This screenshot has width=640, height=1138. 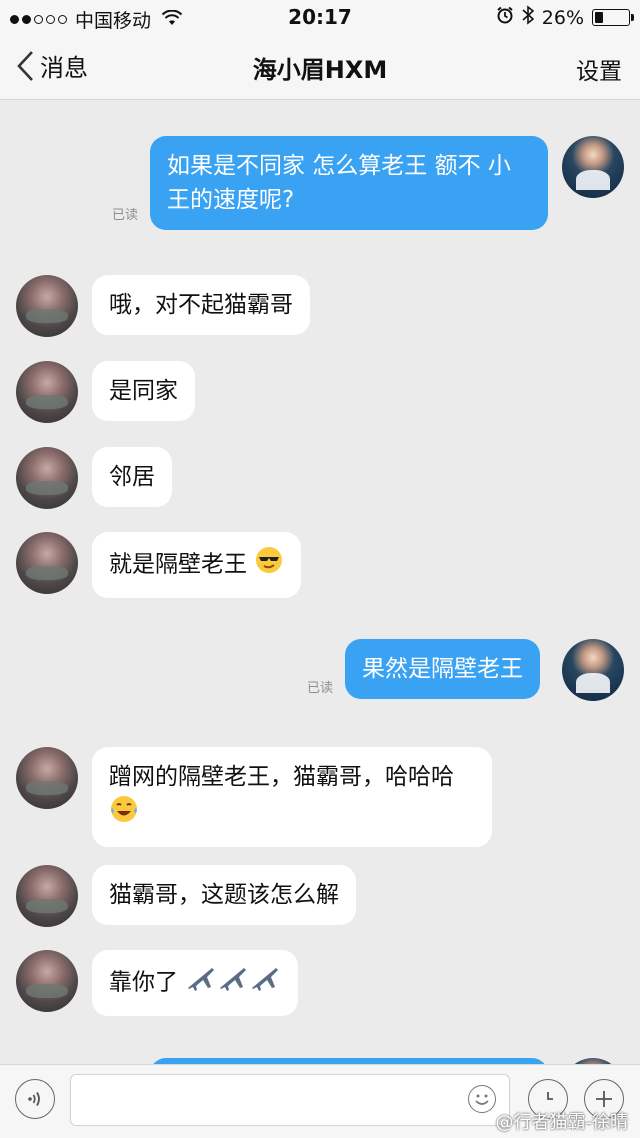 I want to click on message-text: 靠你了, so click(x=143, y=982).